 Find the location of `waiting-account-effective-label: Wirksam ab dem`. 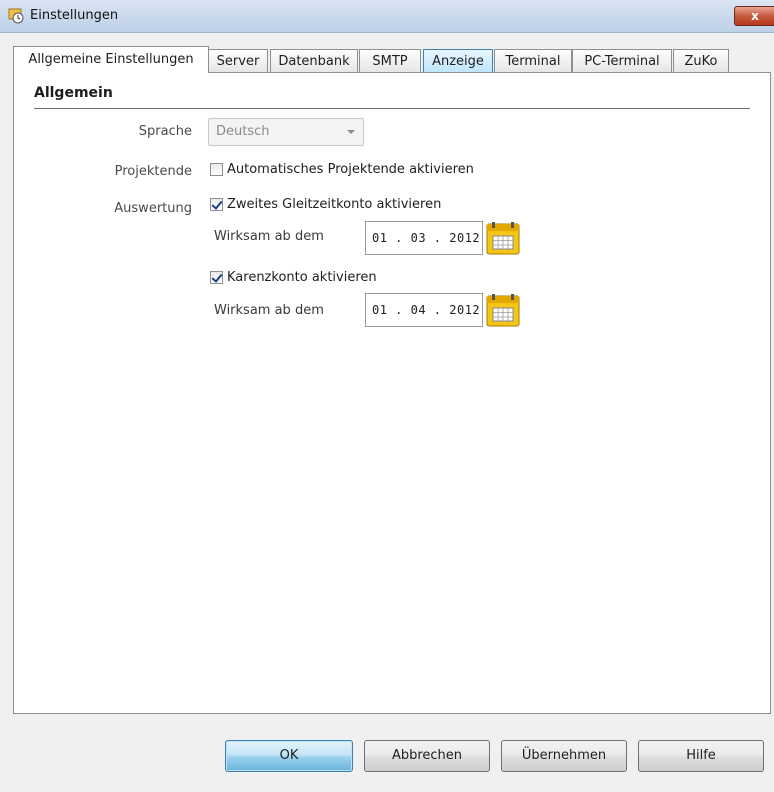

waiting-account-effective-label: Wirksam ab dem is located at coordinates (269, 310).